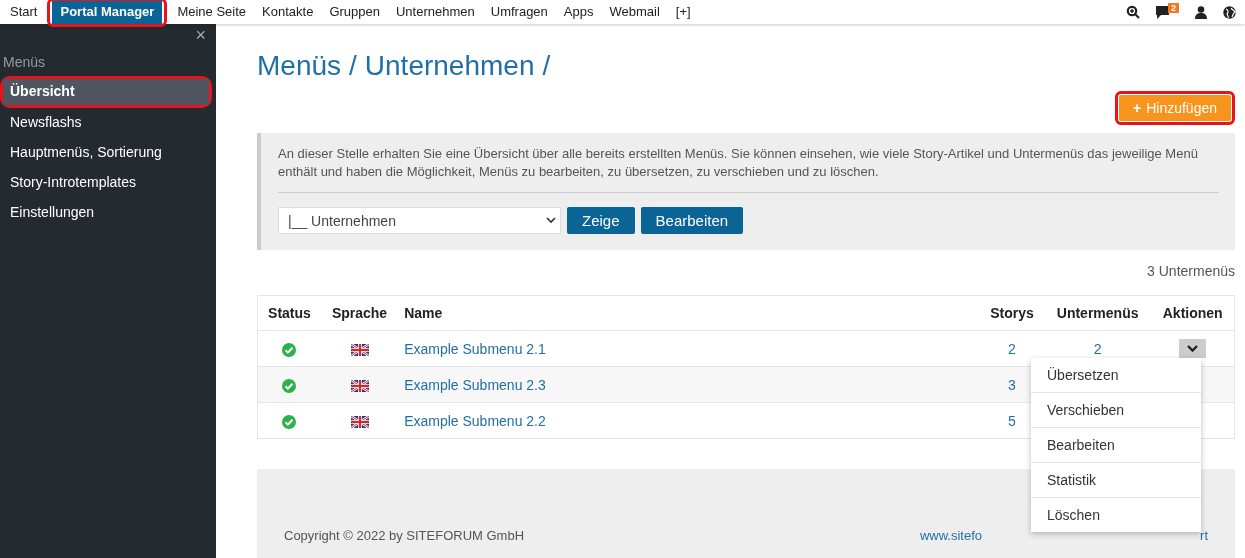  What do you see at coordinates (1012, 420) in the screenshot?
I see `story-count-link: 5` at bounding box center [1012, 420].